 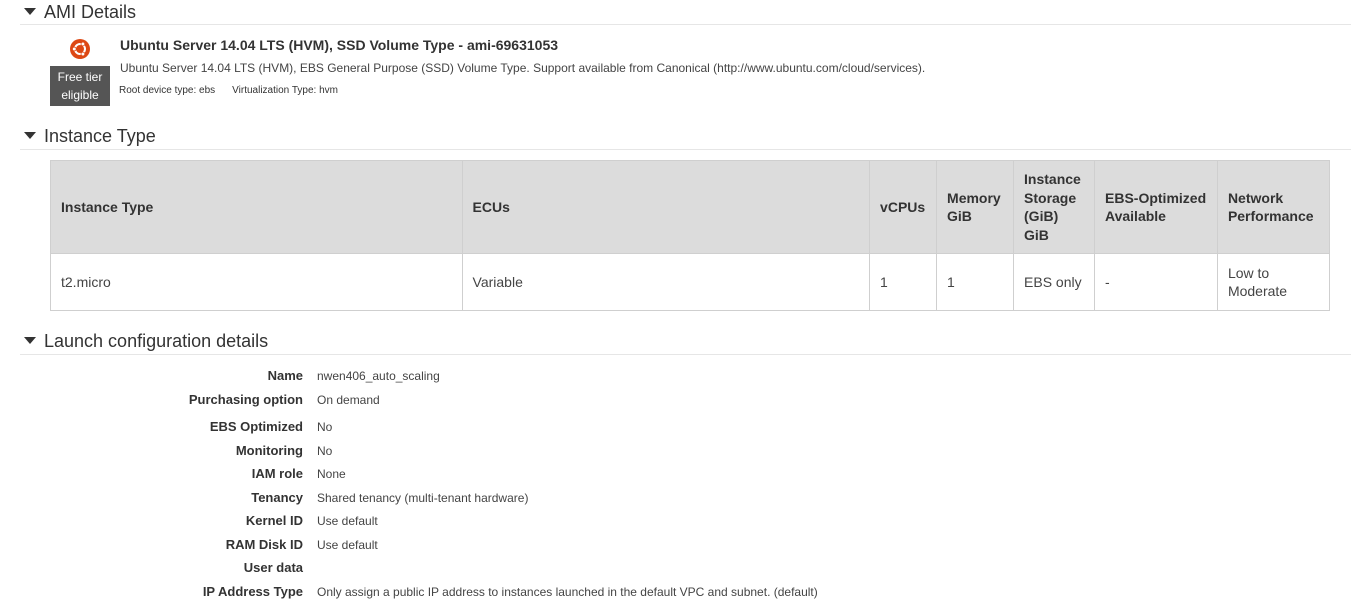 I want to click on virtualization-type: Virtualization Type: hvm, so click(x=285, y=90).